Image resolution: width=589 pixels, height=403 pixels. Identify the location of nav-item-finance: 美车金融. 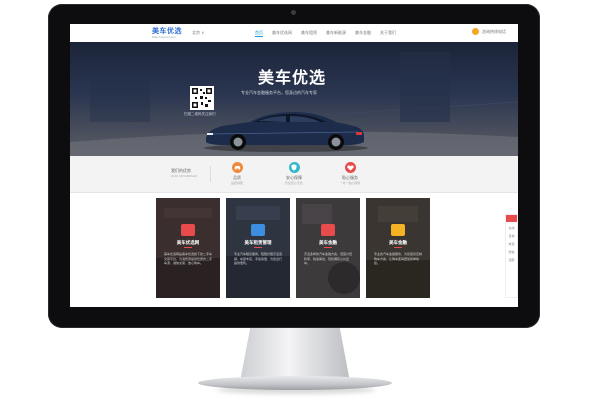
(363, 33).